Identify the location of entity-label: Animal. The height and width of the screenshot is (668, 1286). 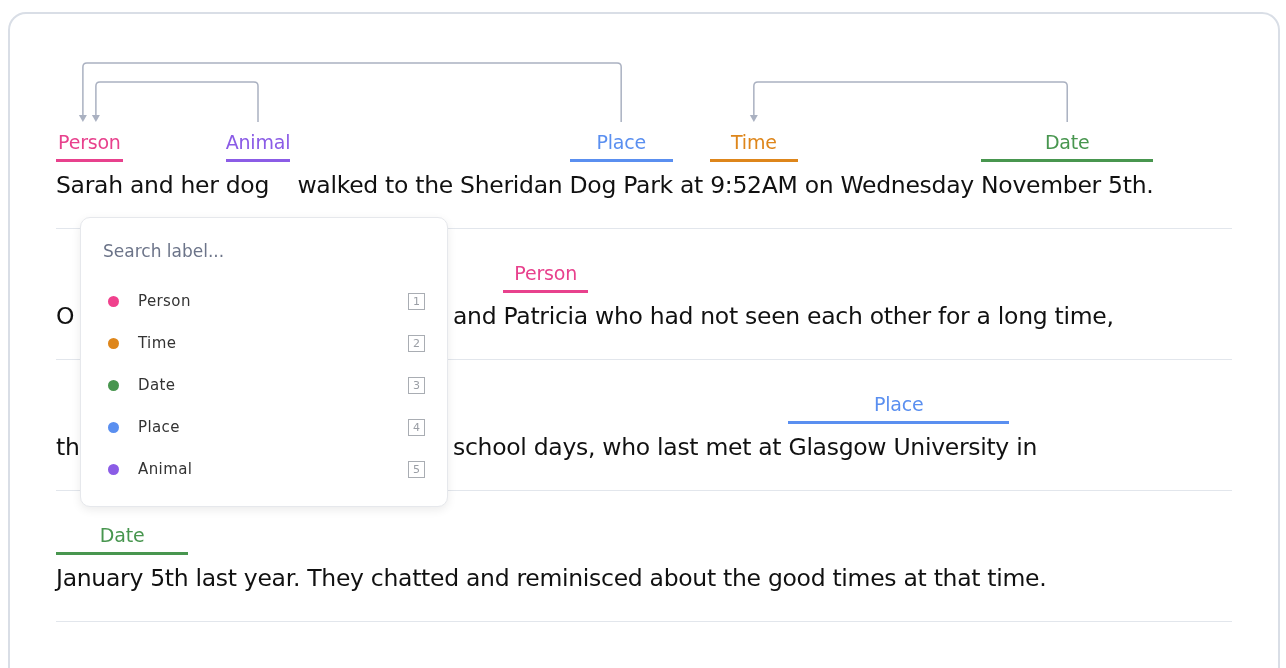
(258, 142).